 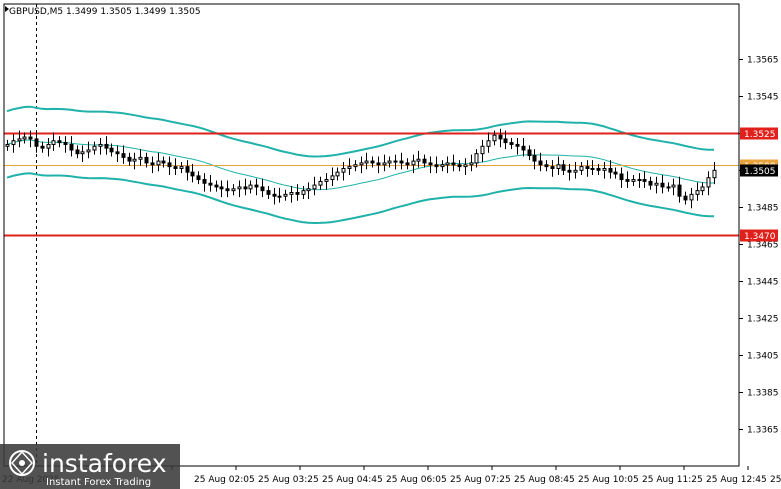 What do you see at coordinates (763, 283) in the screenshot?
I see `y-tick-label: 1.3445` at bounding box center [763, 283].